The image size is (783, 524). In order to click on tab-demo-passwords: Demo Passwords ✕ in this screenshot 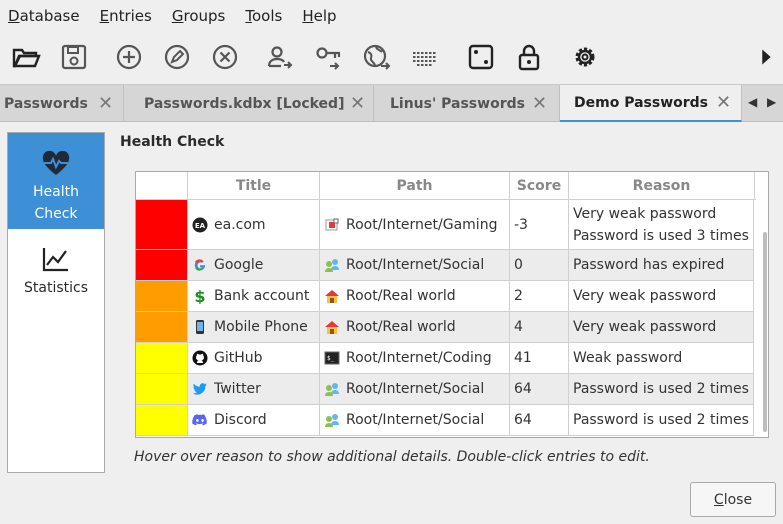, I will do `click(651, 103)`.